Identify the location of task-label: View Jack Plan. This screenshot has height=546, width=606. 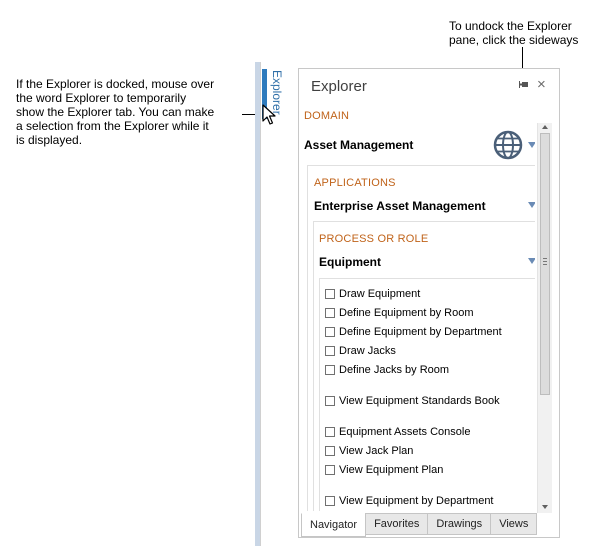
(376, 451).